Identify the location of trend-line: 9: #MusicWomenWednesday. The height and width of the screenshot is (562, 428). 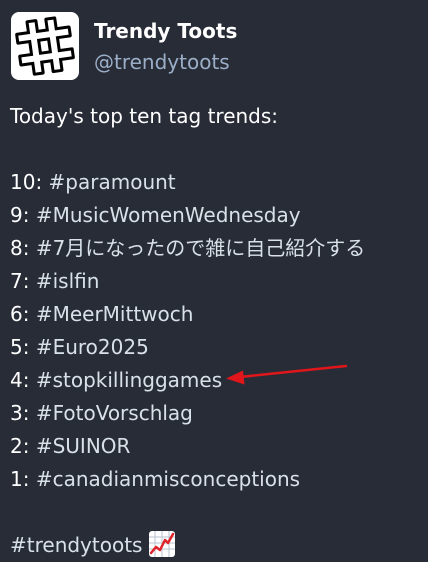
(215, 215).